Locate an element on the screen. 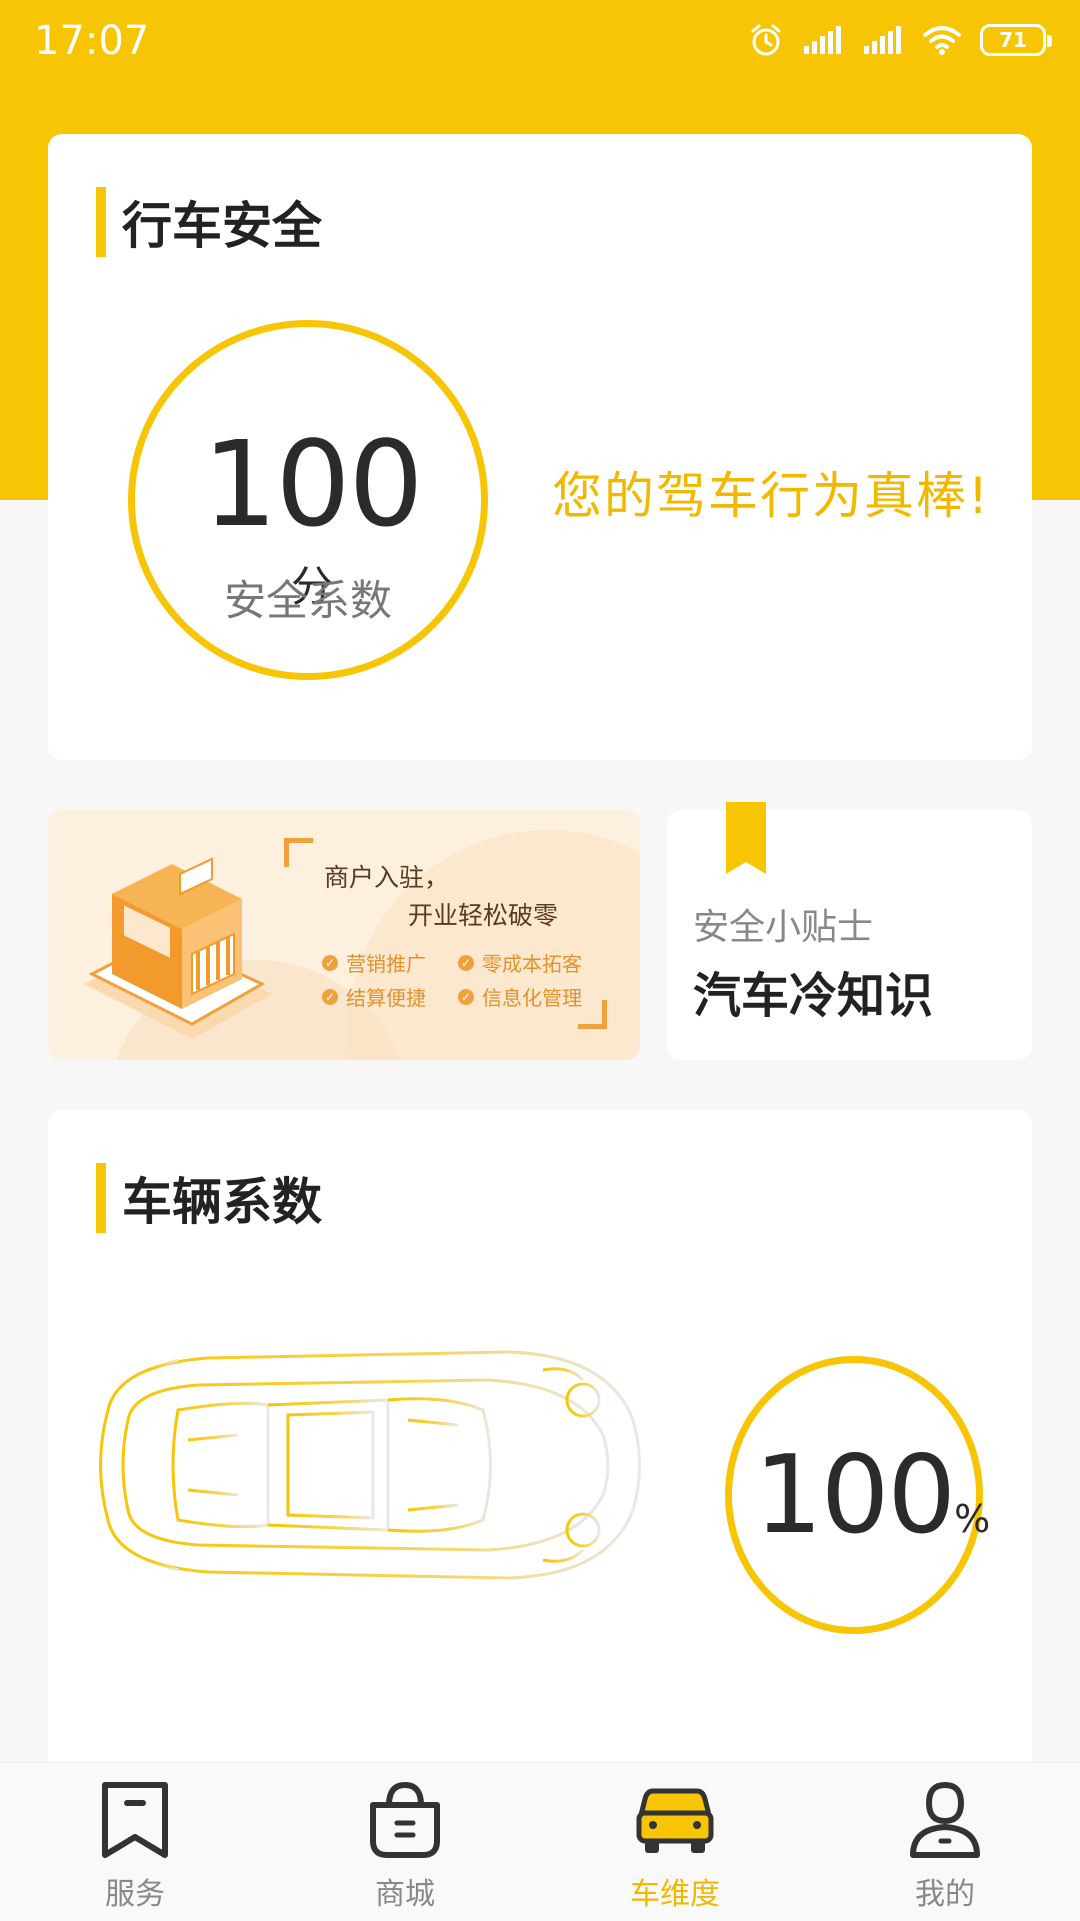  nav-item-mine: 我的 is located at coordinates (945, 1842).